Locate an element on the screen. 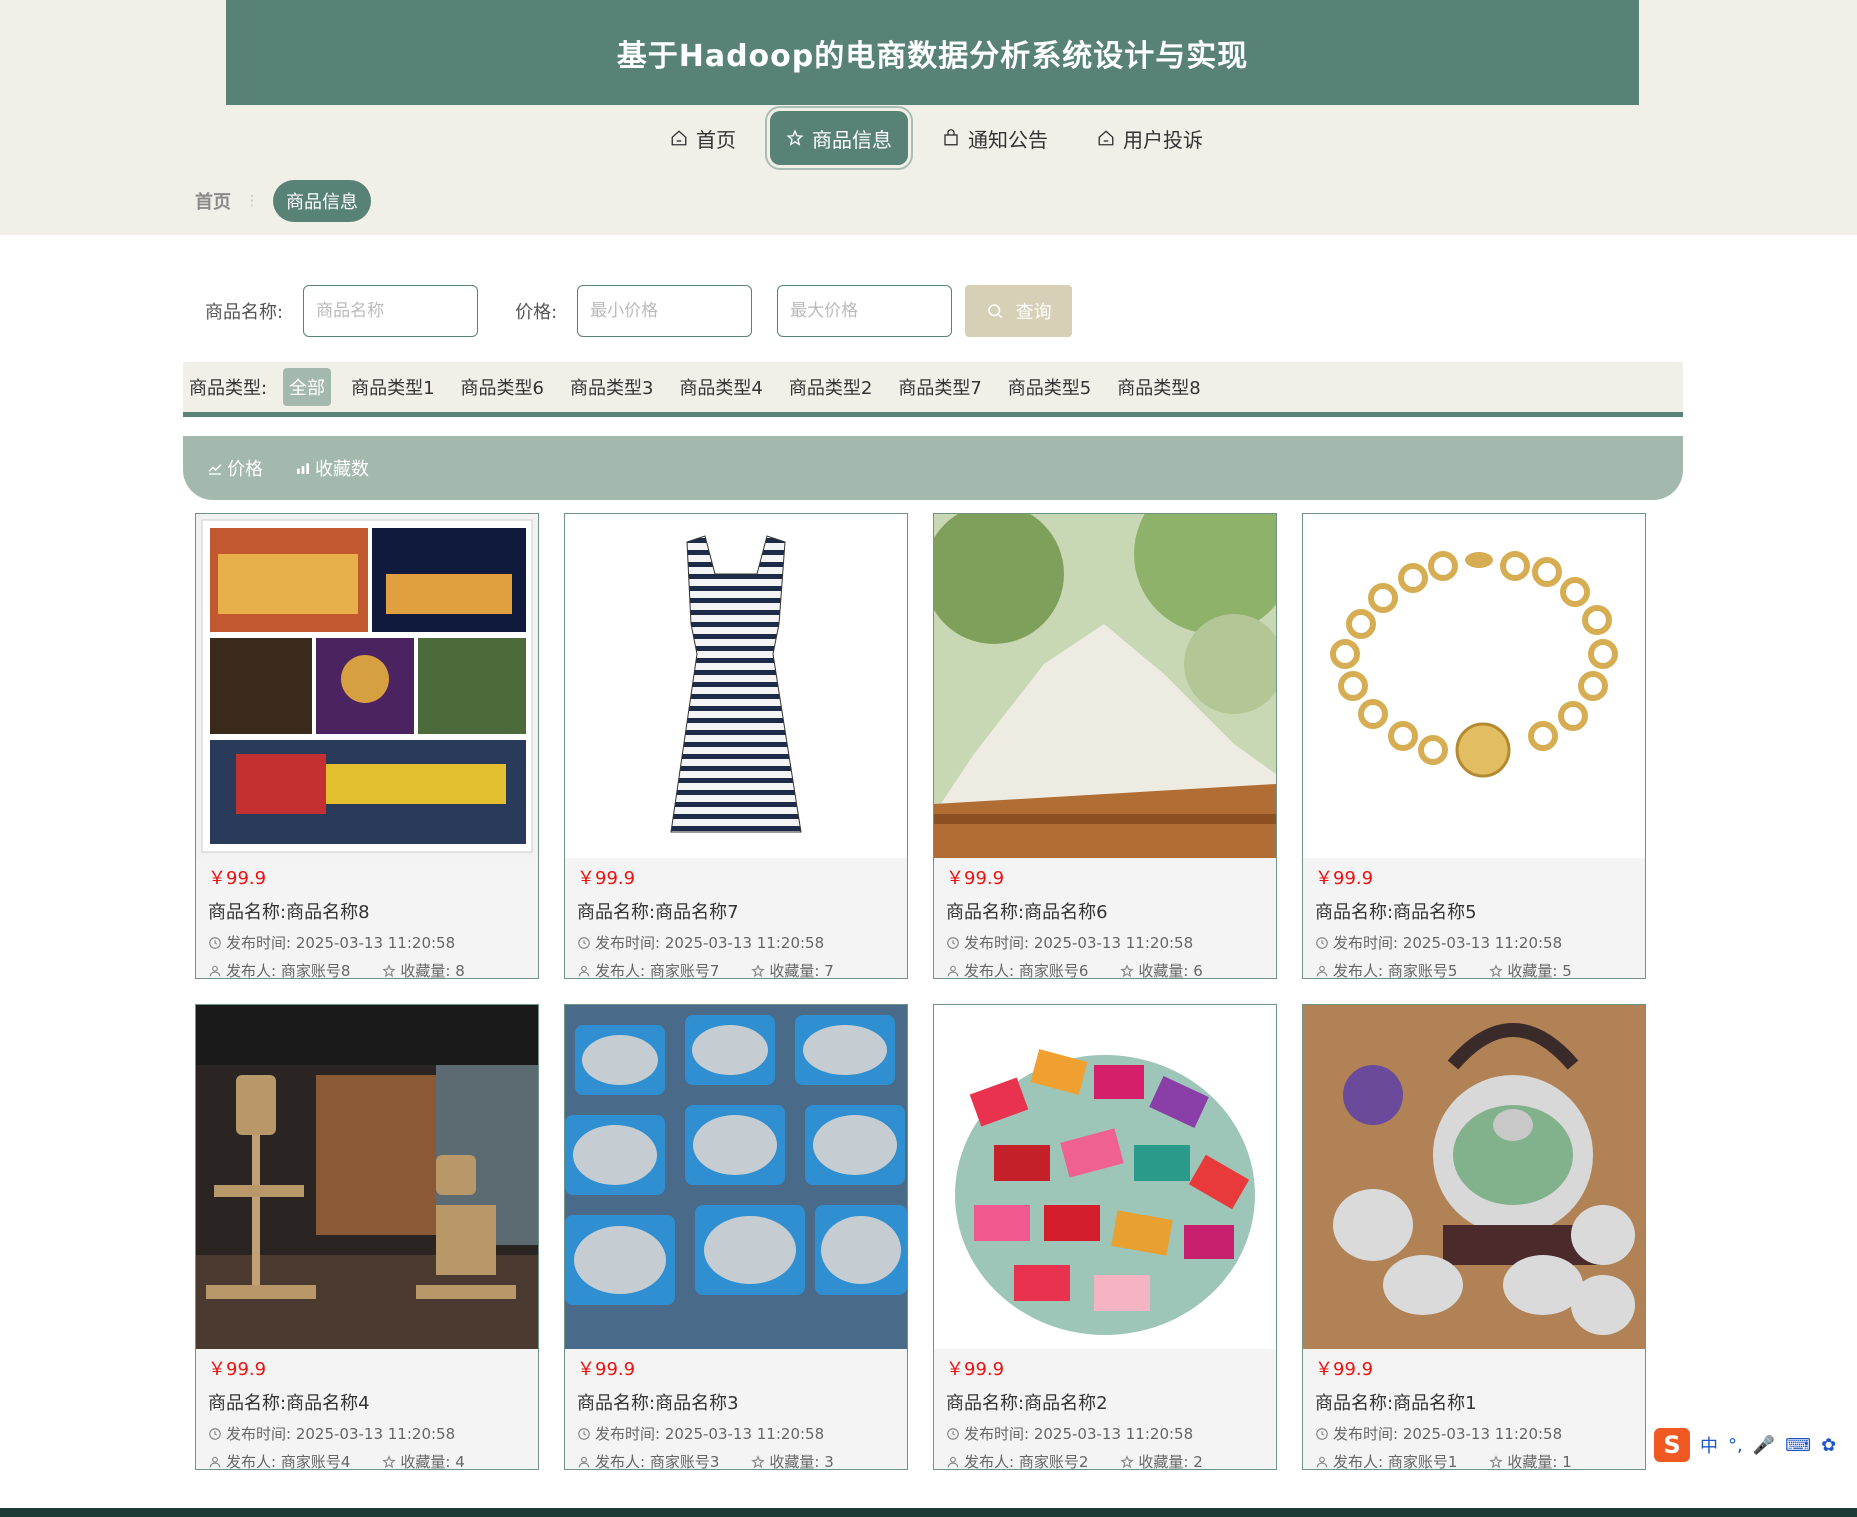  type-1: 商品类型1 is located at coordinates (392, 387).